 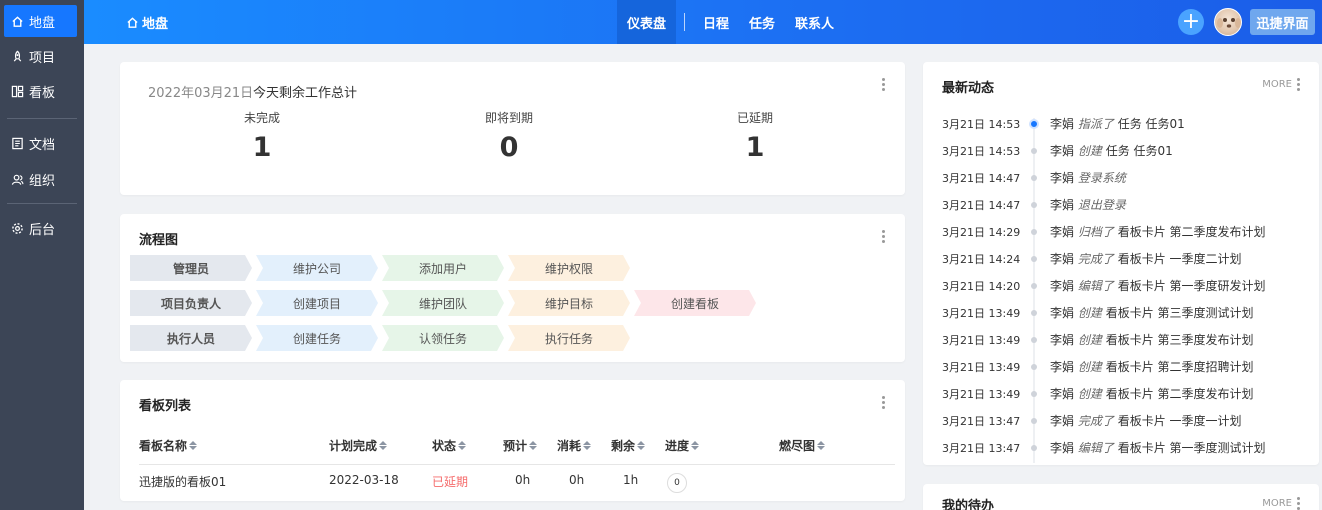 I want to click on activity-target: 看板卡片 第一季度测试计划, so click(x=1192, y=448).